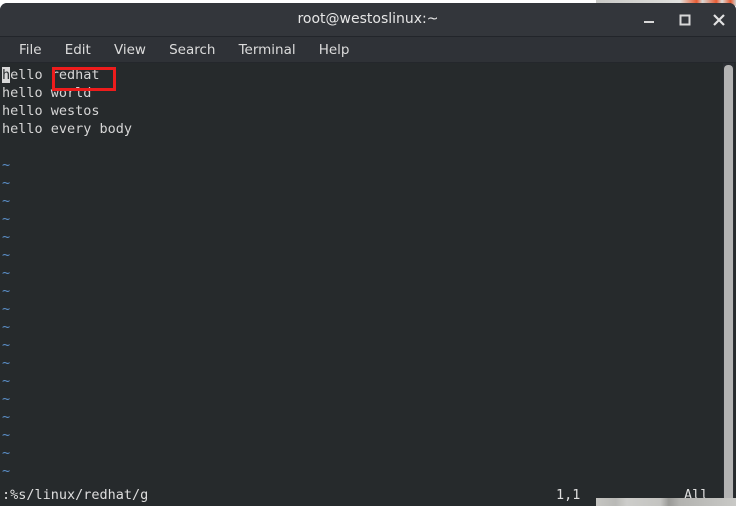  Describe the element at coordinates (30, 50) in the screenshot. I see `menu-item-file: File` at that location.